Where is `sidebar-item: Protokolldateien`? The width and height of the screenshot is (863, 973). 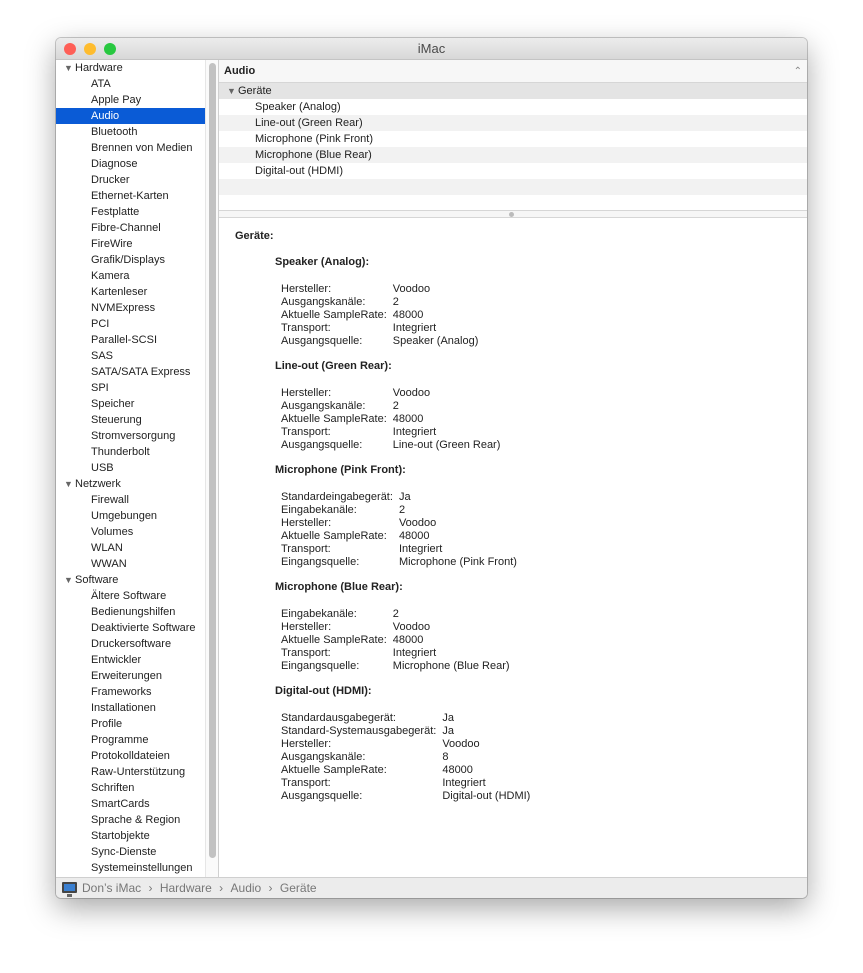 sidebar-item: Protokolldateien is located at coordinates (130, 756).